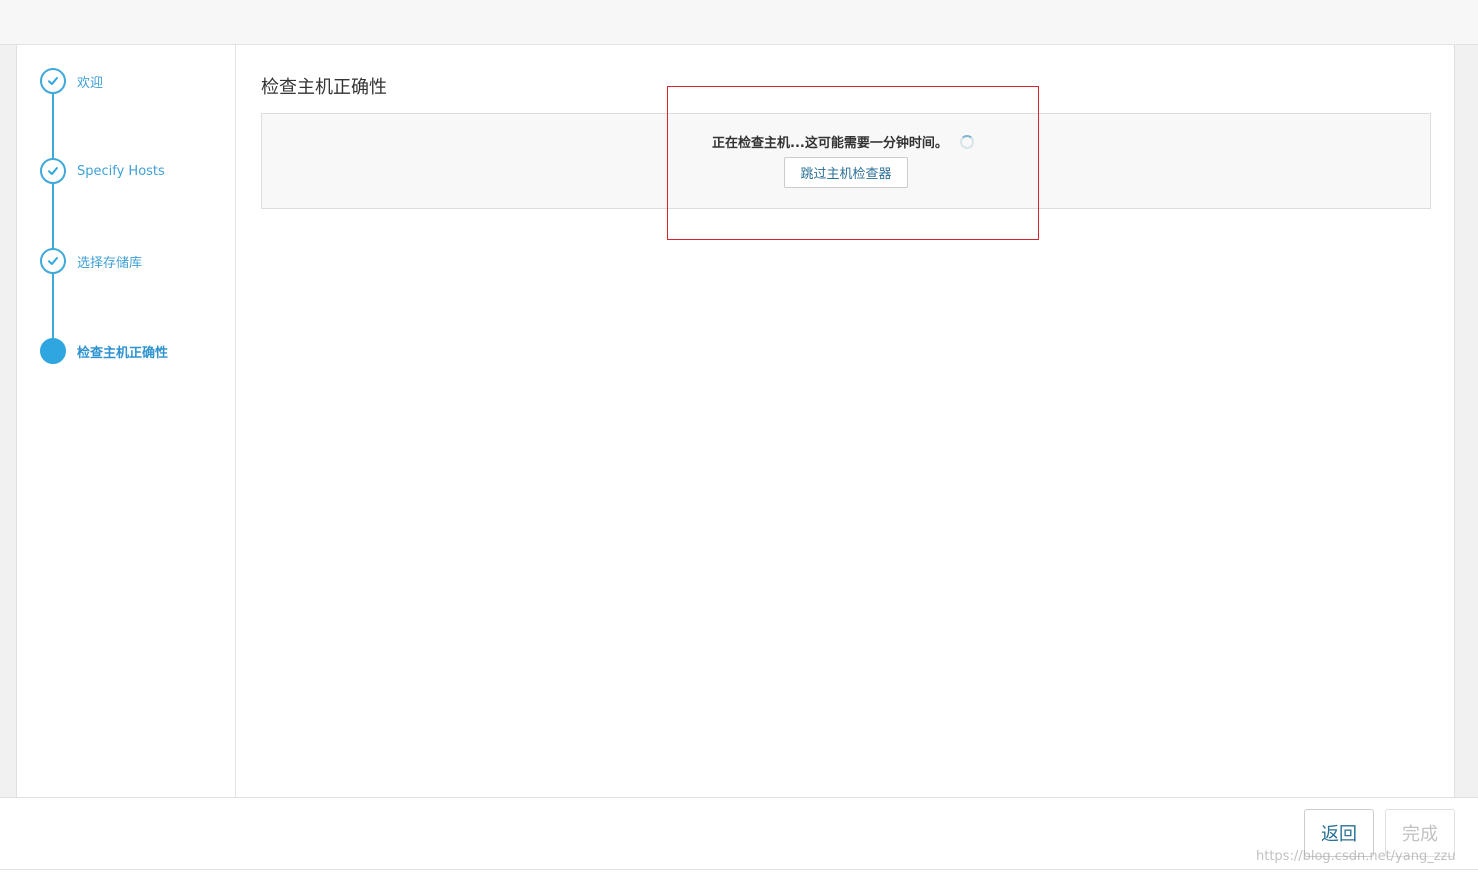 This screenshot has width=1478, height=875. What do you see at coordinates (71, 81) in the screenshot?
I see `step-welcome: 欢迎` at bounding box center [71, 81].